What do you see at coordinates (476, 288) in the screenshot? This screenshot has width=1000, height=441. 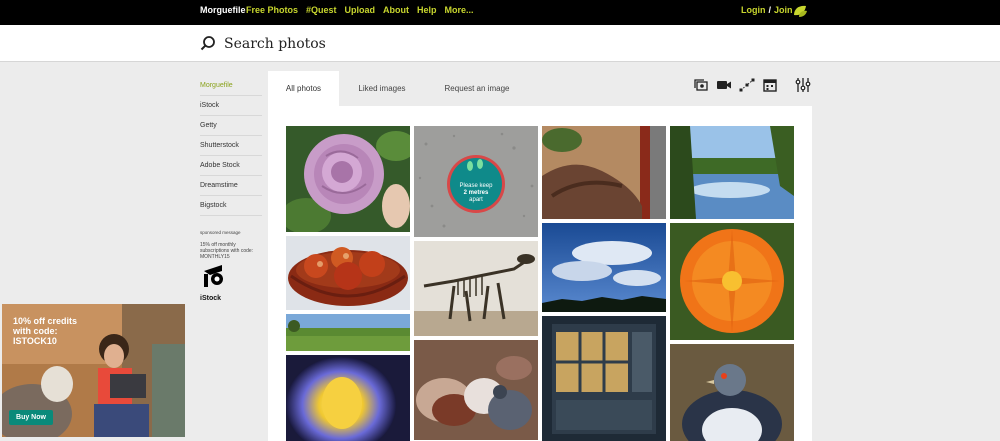 I see `photo-dinosaur-skeleton` at bounding box center [476, 288].